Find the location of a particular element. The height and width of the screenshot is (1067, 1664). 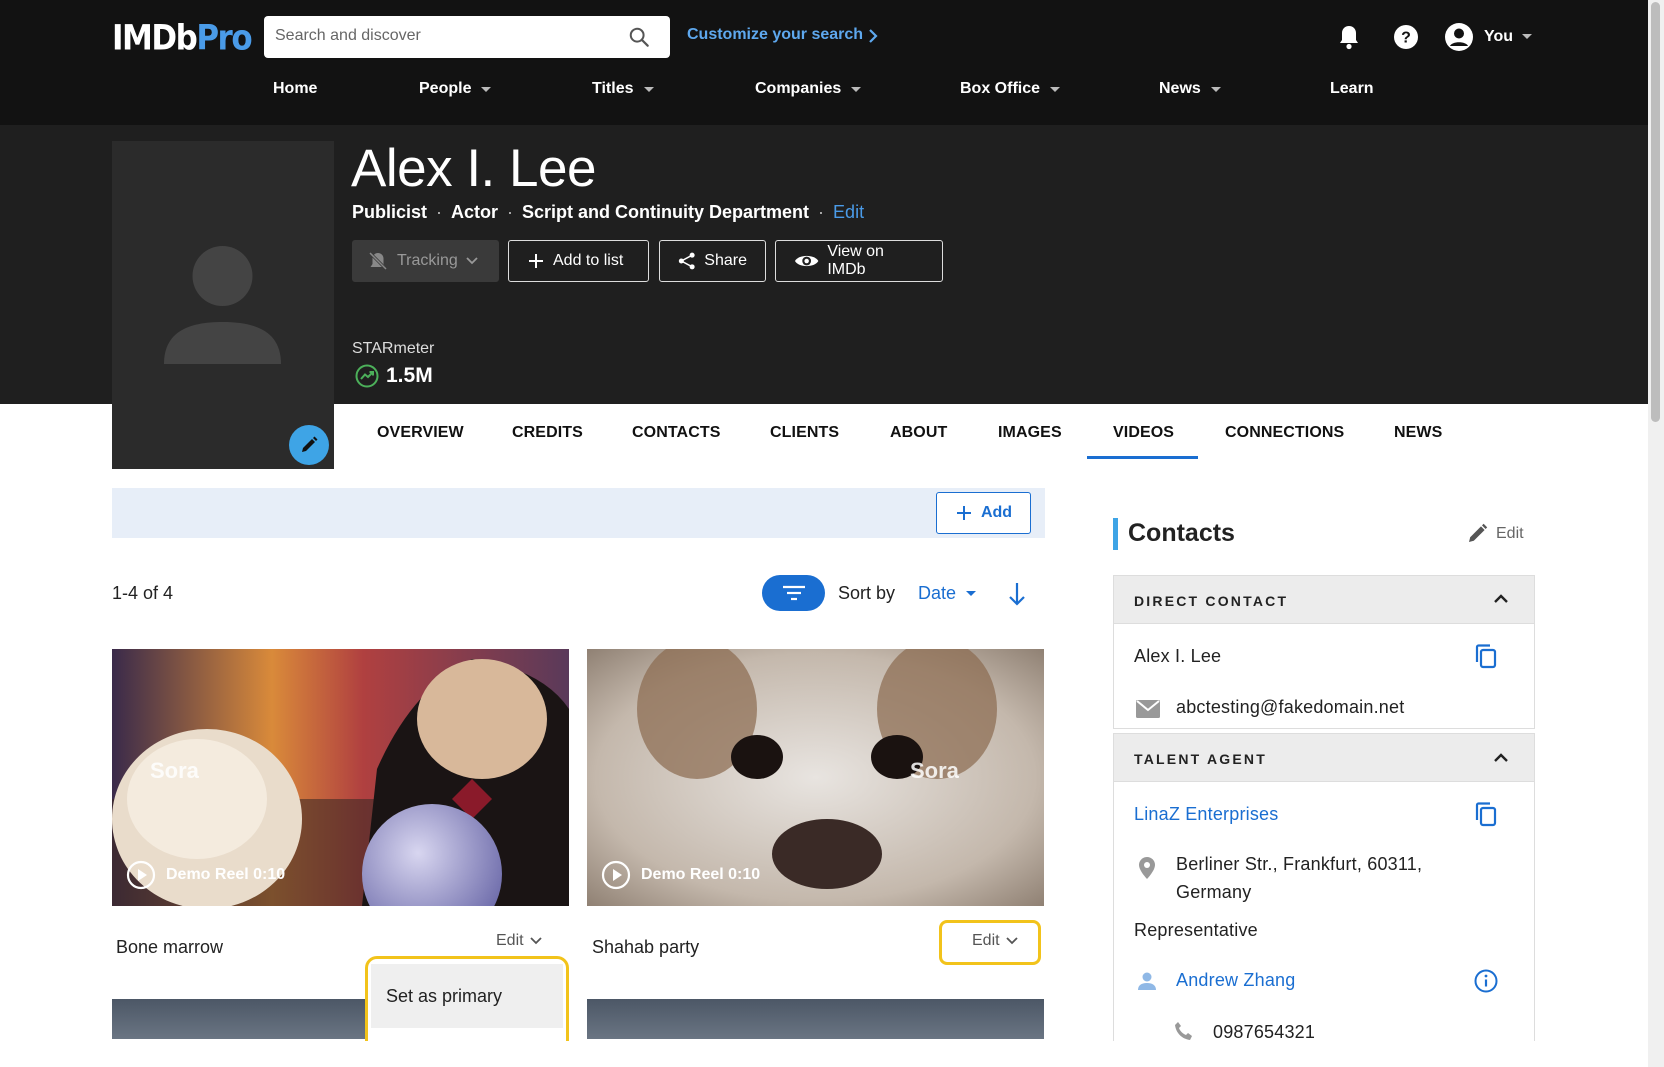

share-icon is located at coordinates (686, 261).